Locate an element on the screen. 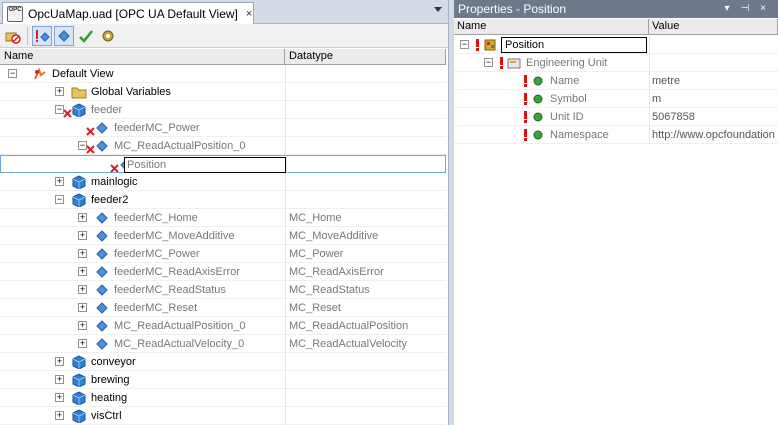 The height and width of the screenshot is (425, 778). property-value: metre is located at coordinates (713, 81).